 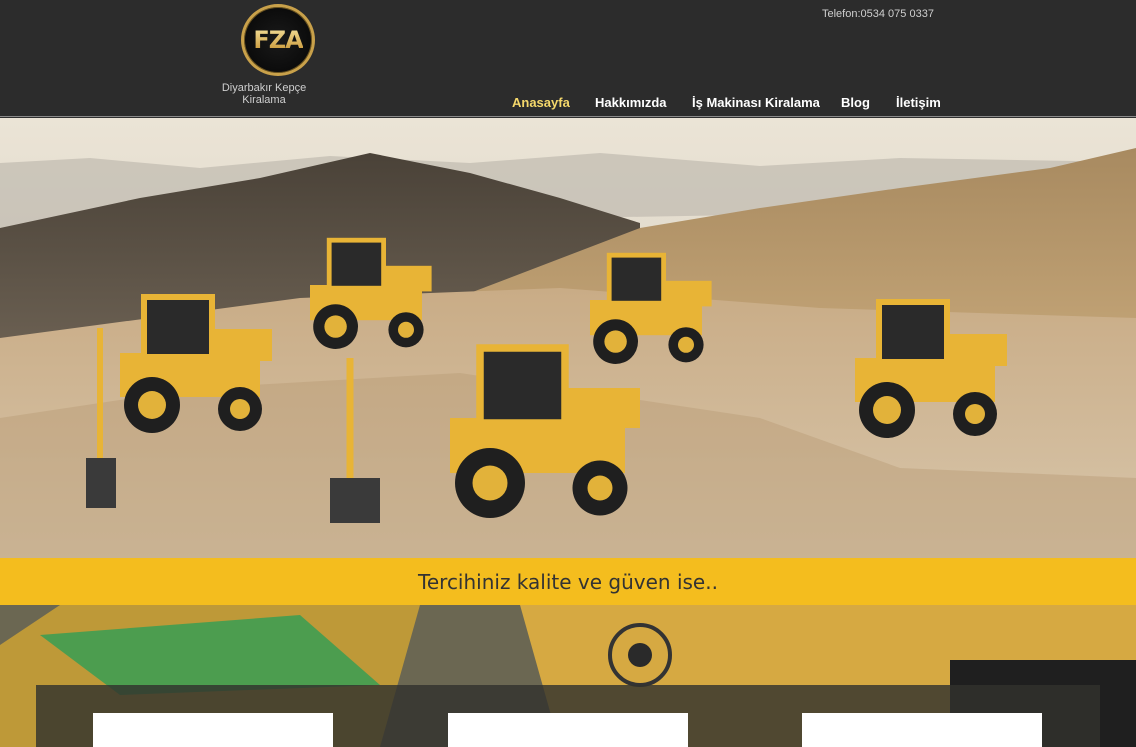 I want to click on nav-blog: Blog, so click(x=855, y=102).